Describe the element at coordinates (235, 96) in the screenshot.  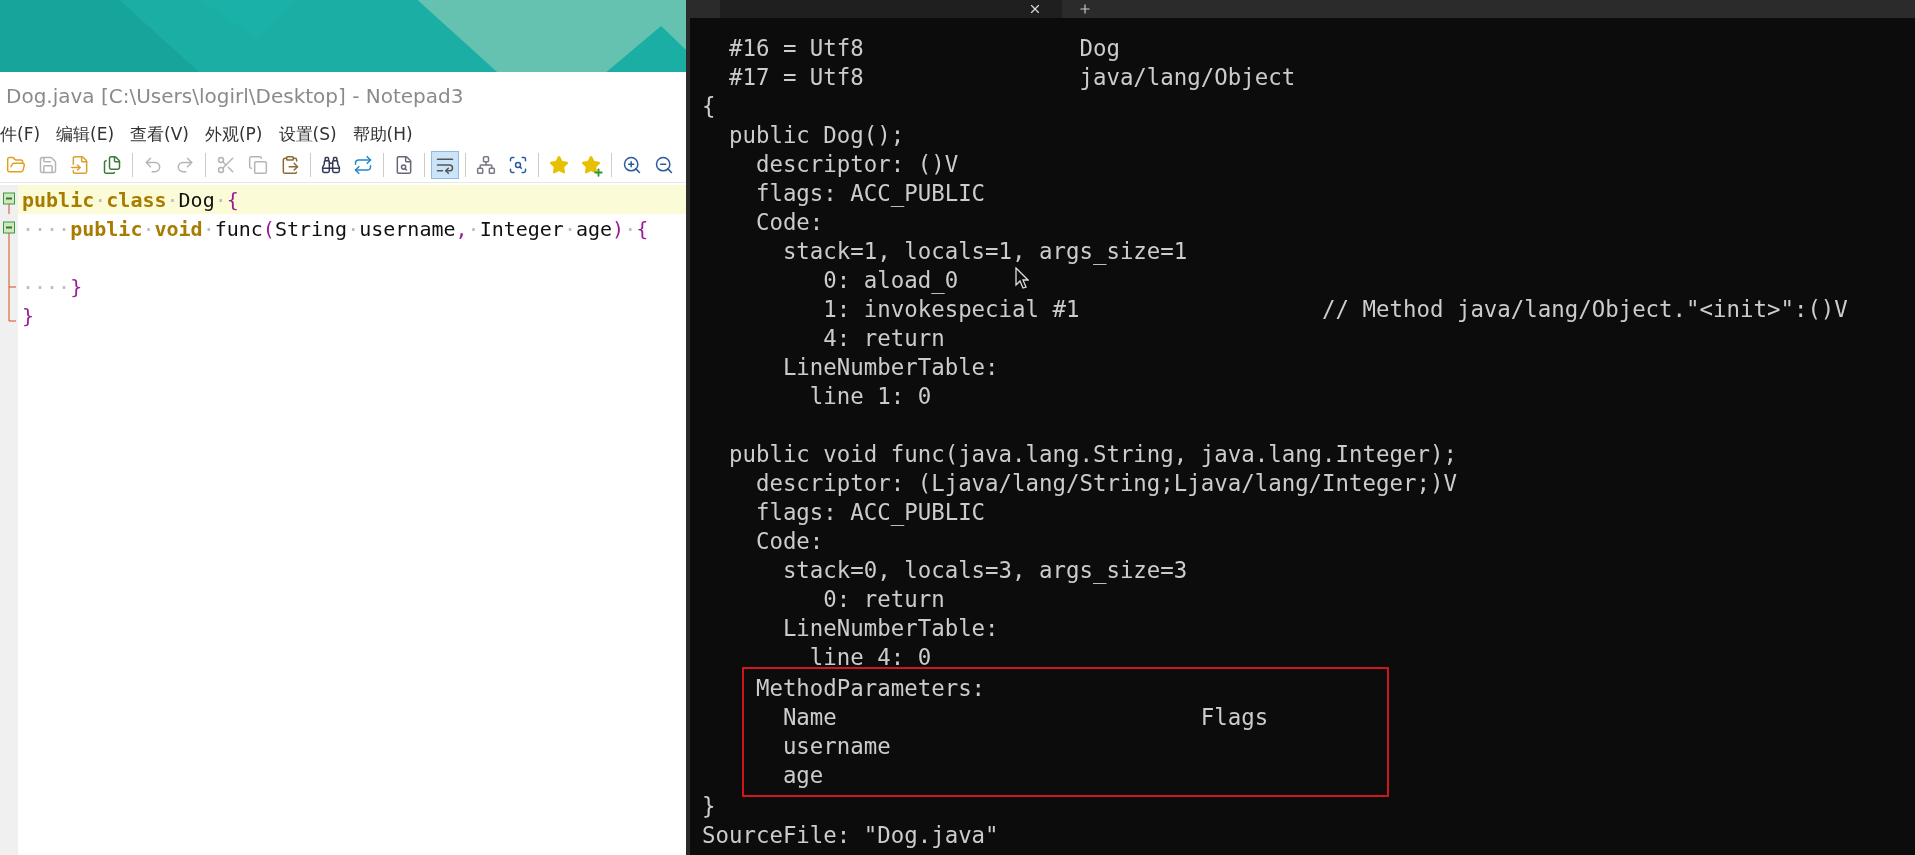
I see `window-title: Dog.java [C:\Users\logirl\Desktop] - Notepad3` at that location.